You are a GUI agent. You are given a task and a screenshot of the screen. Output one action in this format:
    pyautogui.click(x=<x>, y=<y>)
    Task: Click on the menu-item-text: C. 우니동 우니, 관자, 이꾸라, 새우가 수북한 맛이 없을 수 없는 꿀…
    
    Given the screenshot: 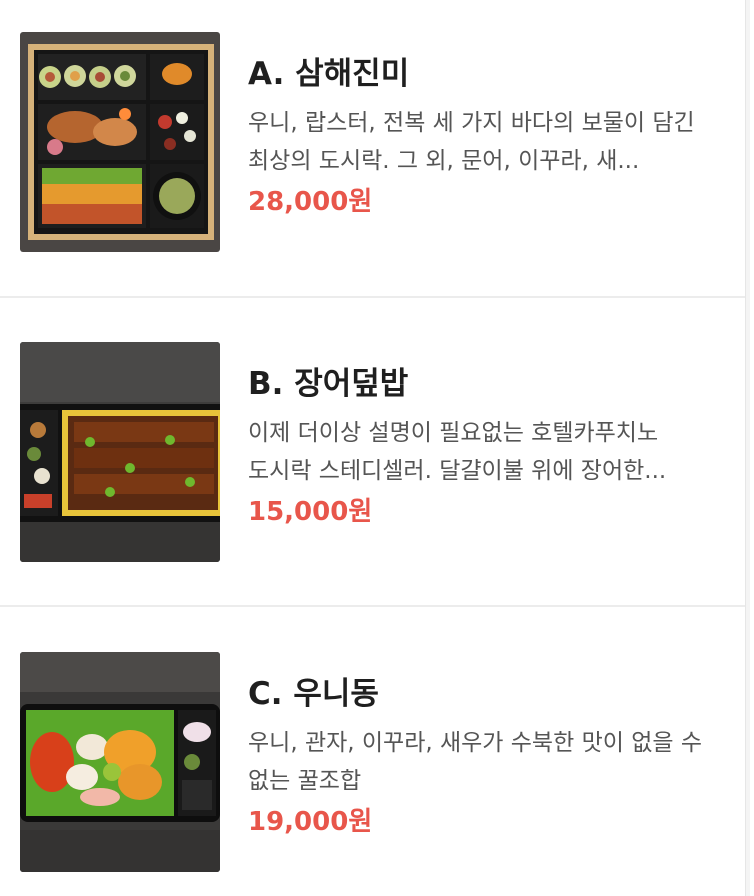 What is the action you would take?
    pyautogui.click(x=483, y=757)
    